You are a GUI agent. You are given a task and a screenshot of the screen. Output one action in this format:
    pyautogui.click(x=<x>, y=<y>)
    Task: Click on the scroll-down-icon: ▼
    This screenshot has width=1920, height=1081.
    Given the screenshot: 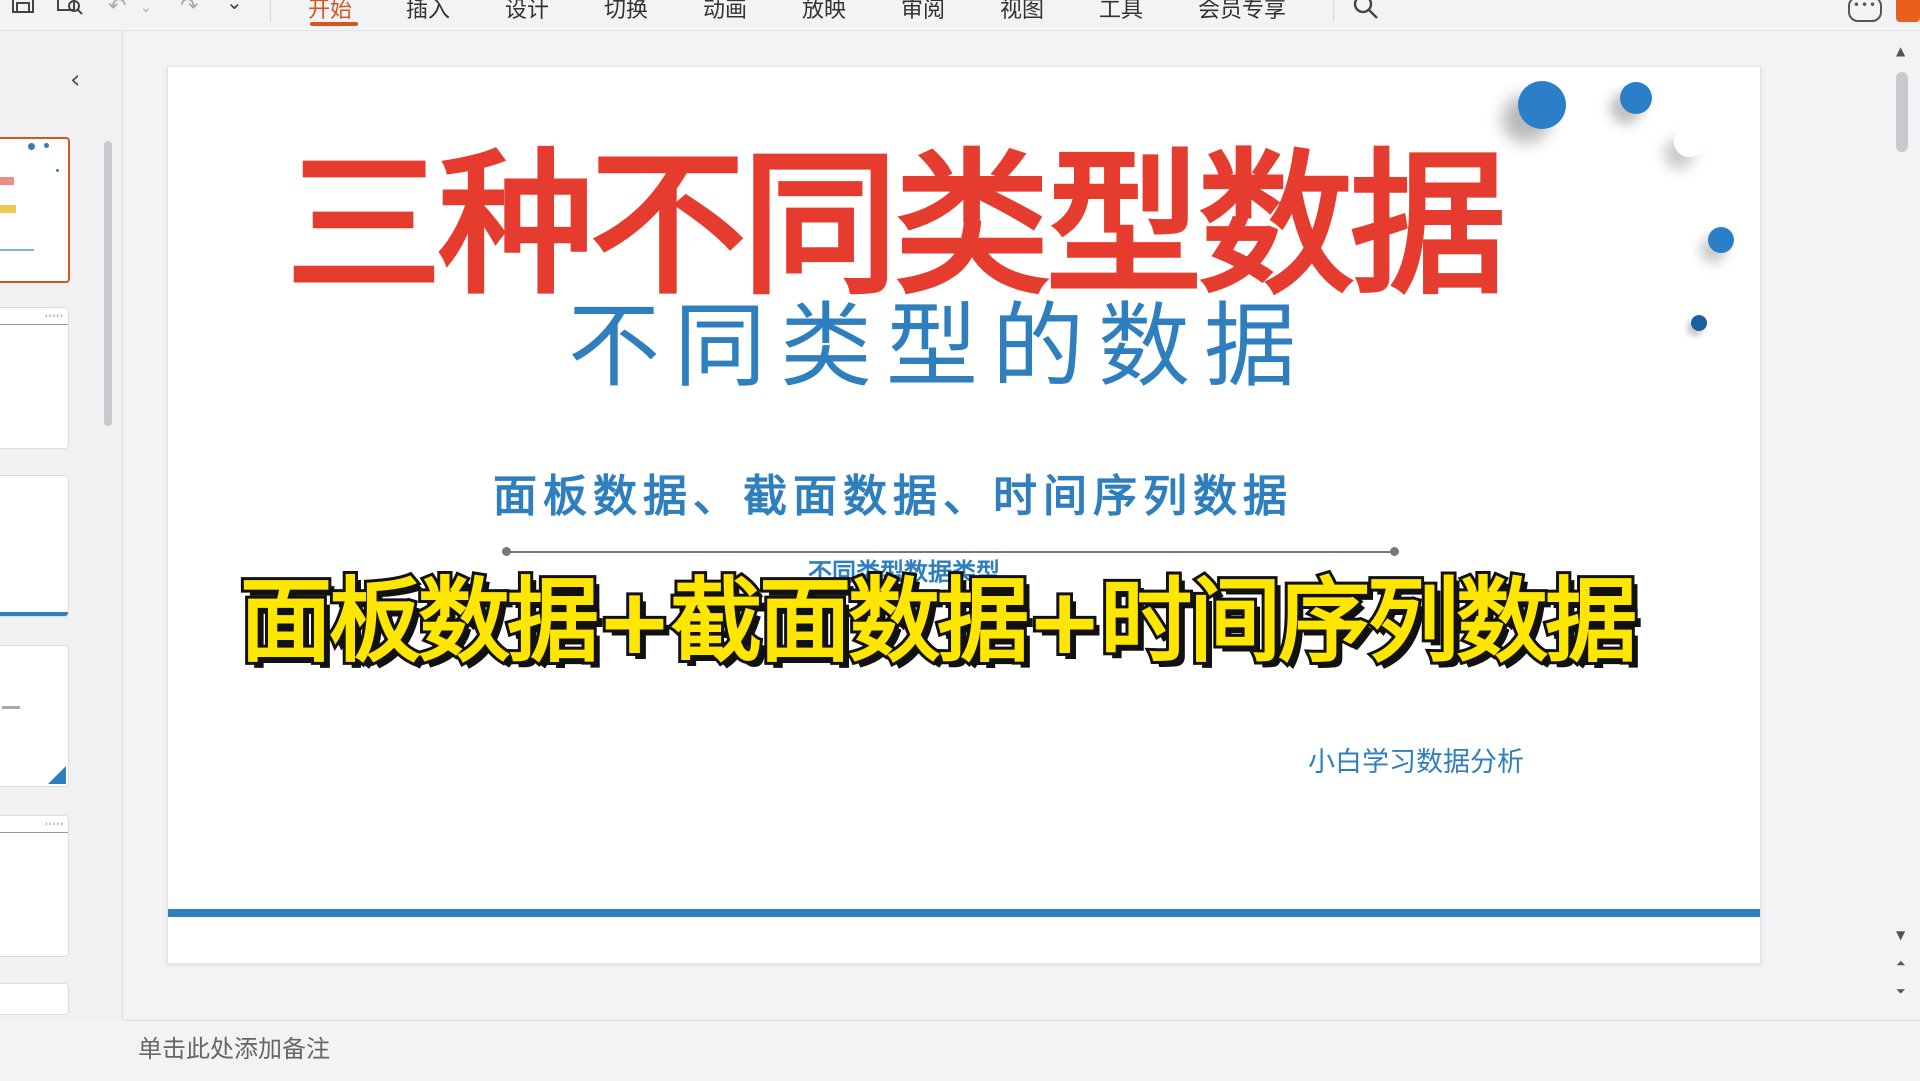 What is the action you would take?
    pyautogui.click(x=1900, y=935)
    